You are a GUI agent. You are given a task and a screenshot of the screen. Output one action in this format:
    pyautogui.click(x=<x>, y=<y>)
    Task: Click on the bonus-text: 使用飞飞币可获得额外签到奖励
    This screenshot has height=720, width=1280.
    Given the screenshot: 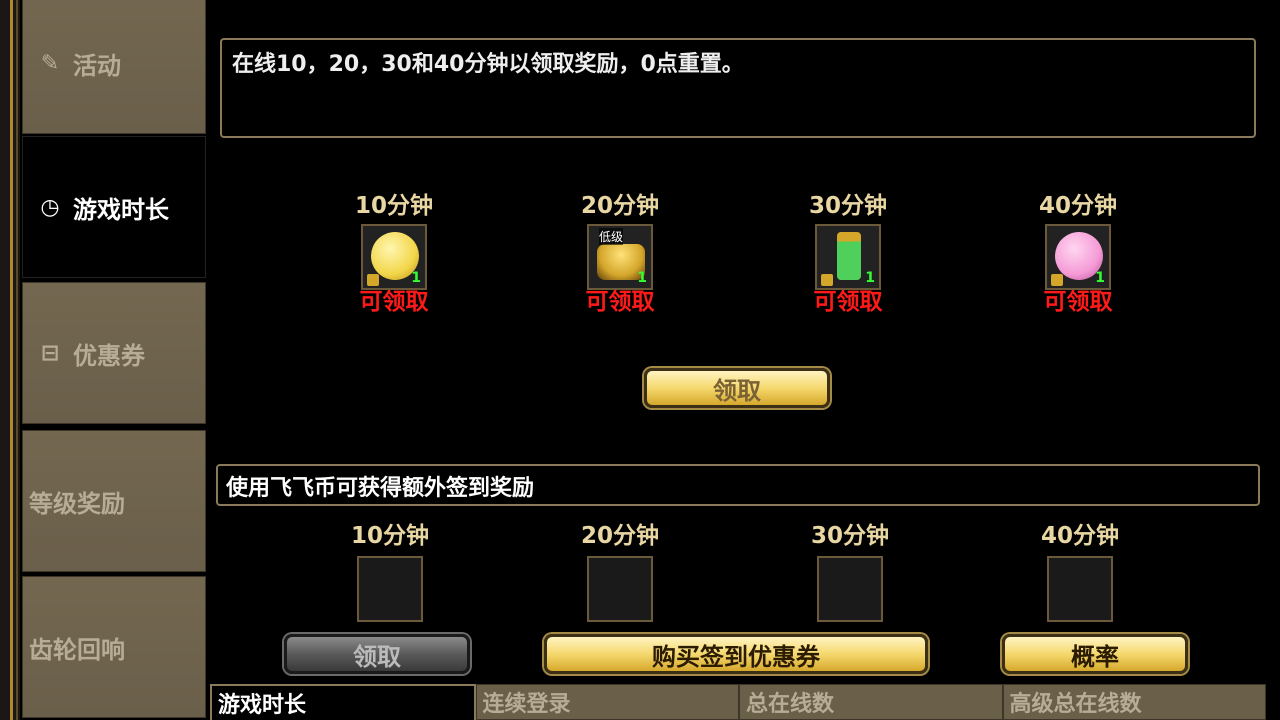 What is the action you would take?
    pyautogui.click(x=380, y=488)
    